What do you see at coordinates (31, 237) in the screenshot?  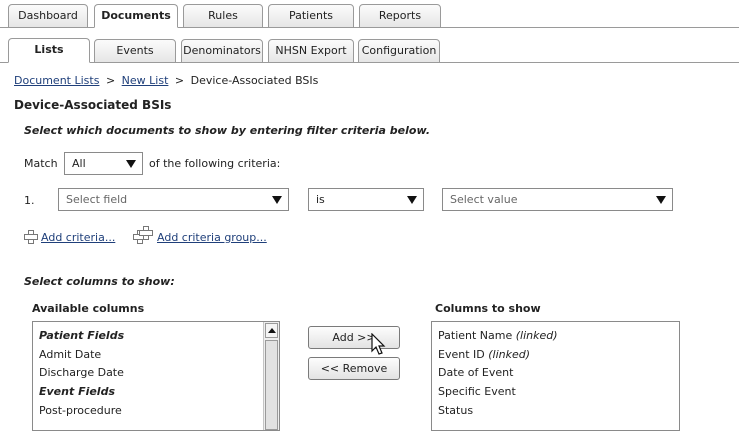 I see `add-criteria-icon` at bounding box center [31, 237].